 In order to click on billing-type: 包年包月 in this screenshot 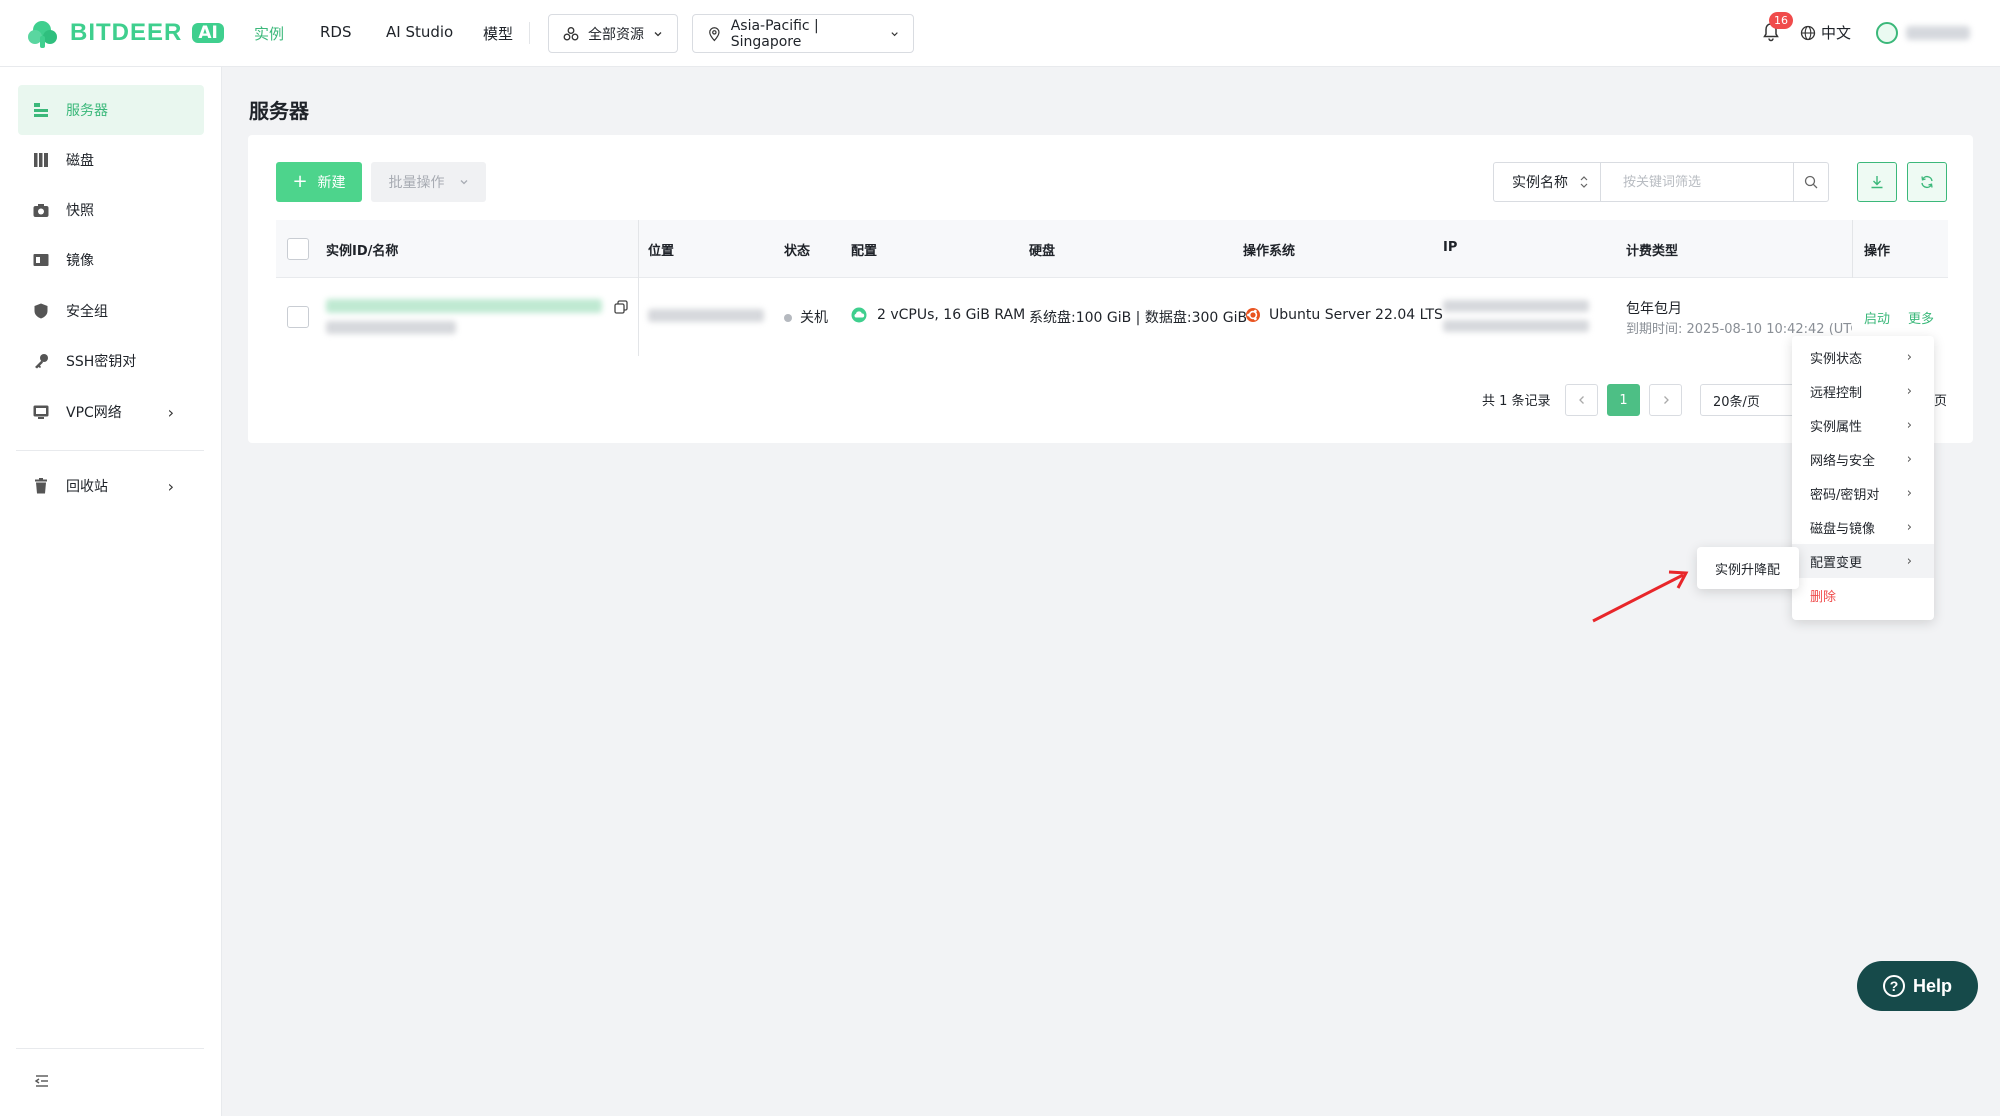, I will do `click(1654, 309)`.